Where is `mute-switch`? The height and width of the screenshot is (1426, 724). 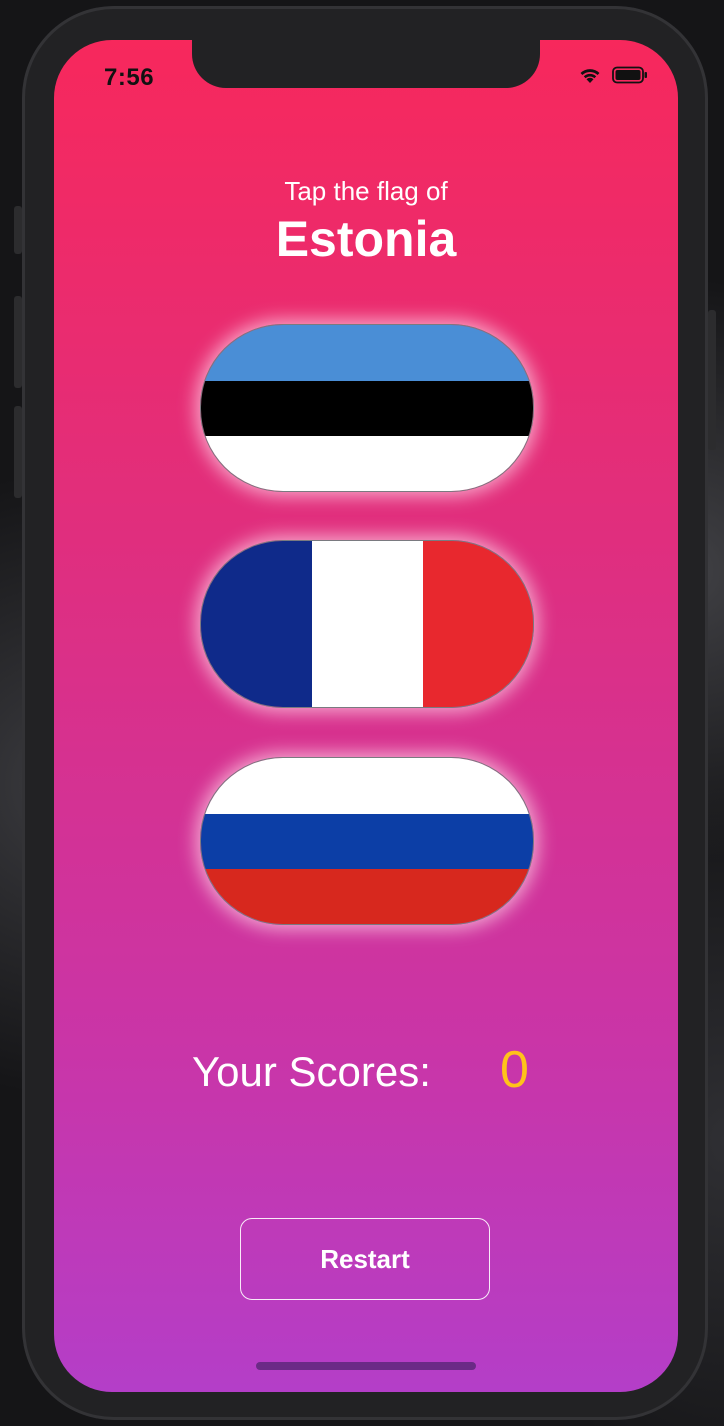 mute-switch is located at coordinates (18, 230).